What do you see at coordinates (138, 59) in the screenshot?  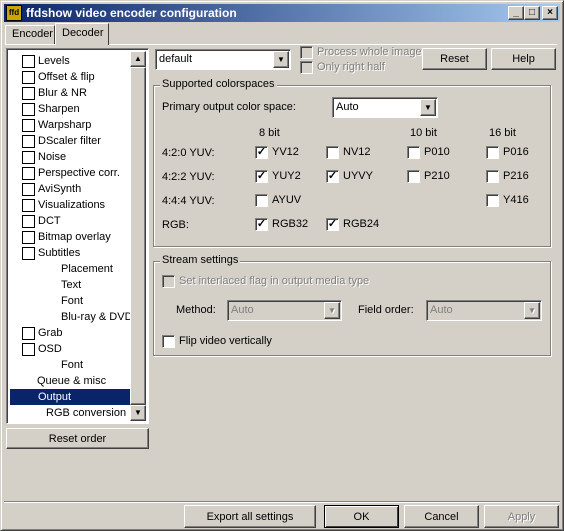 I see `scroll-up-button: ▲` at bounding box center [138, 59].